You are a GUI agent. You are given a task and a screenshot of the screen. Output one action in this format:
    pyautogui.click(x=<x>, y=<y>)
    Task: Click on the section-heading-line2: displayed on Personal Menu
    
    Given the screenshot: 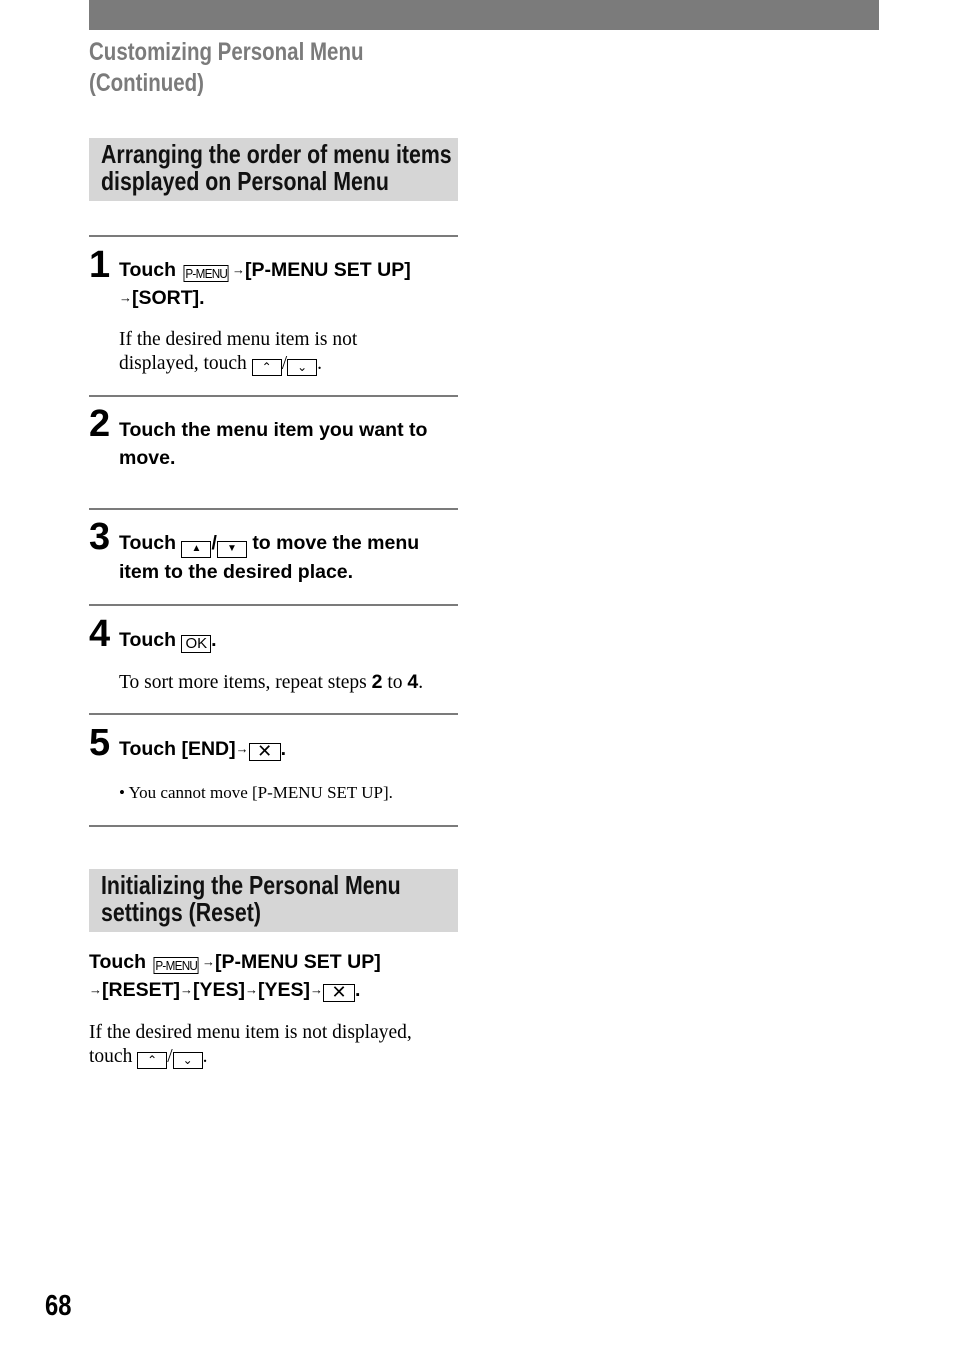 What is the action you would take?
    pyautogui.click(x=245, y=181)
    